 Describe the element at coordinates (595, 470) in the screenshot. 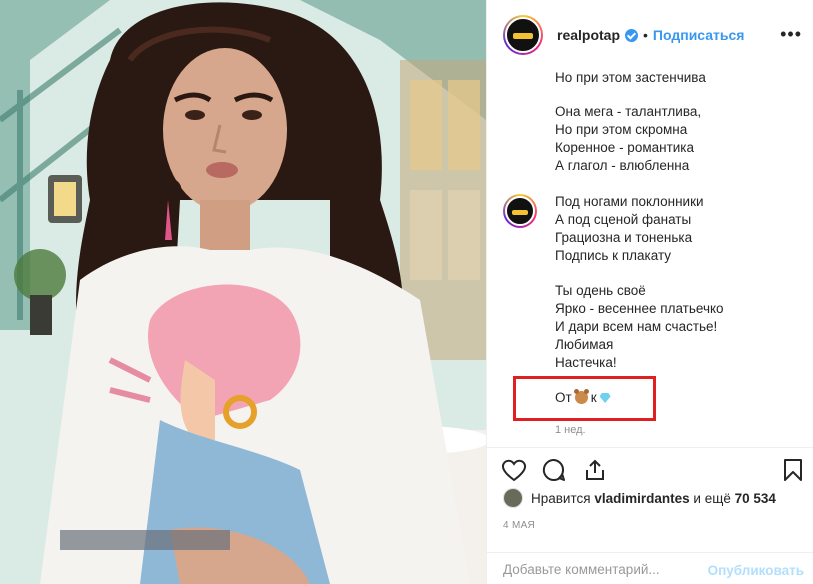

I see `share-icon` at that location.